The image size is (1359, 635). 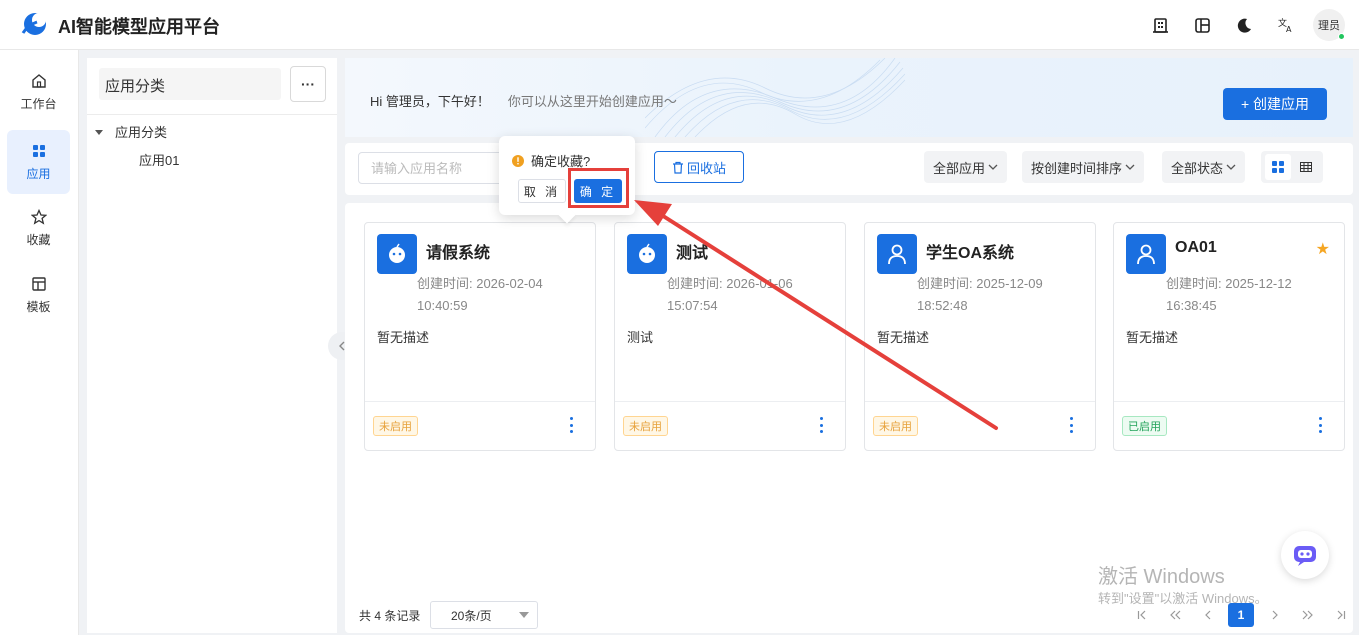 What do you see at coordinates (1174, 615) in the screenshot?
I see `prev-jump-icon` at bounding box center [1174, 615].